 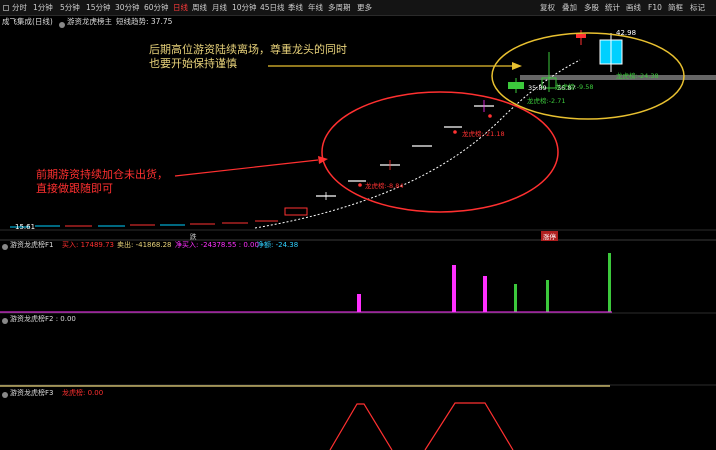 I want to click on f1-buy: 买入: 17489.73, so click(x=88, y=245).